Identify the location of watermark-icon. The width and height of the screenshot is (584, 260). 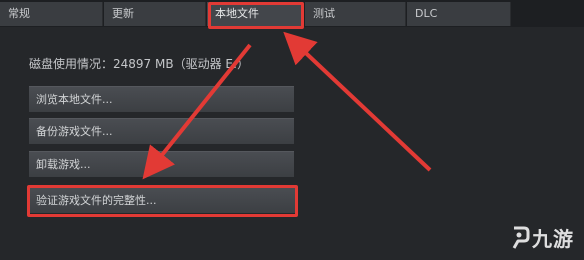
(521, 237).